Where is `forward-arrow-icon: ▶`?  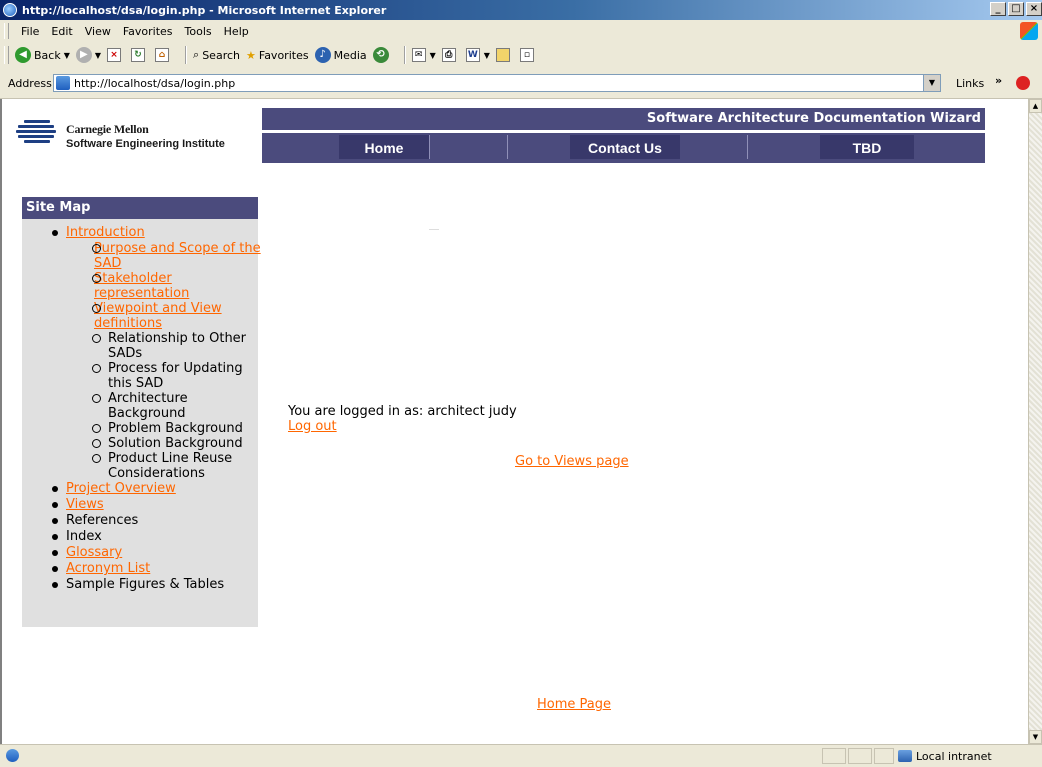
forward-arrow-icon: ▶ is located at coordinates (83, 55).